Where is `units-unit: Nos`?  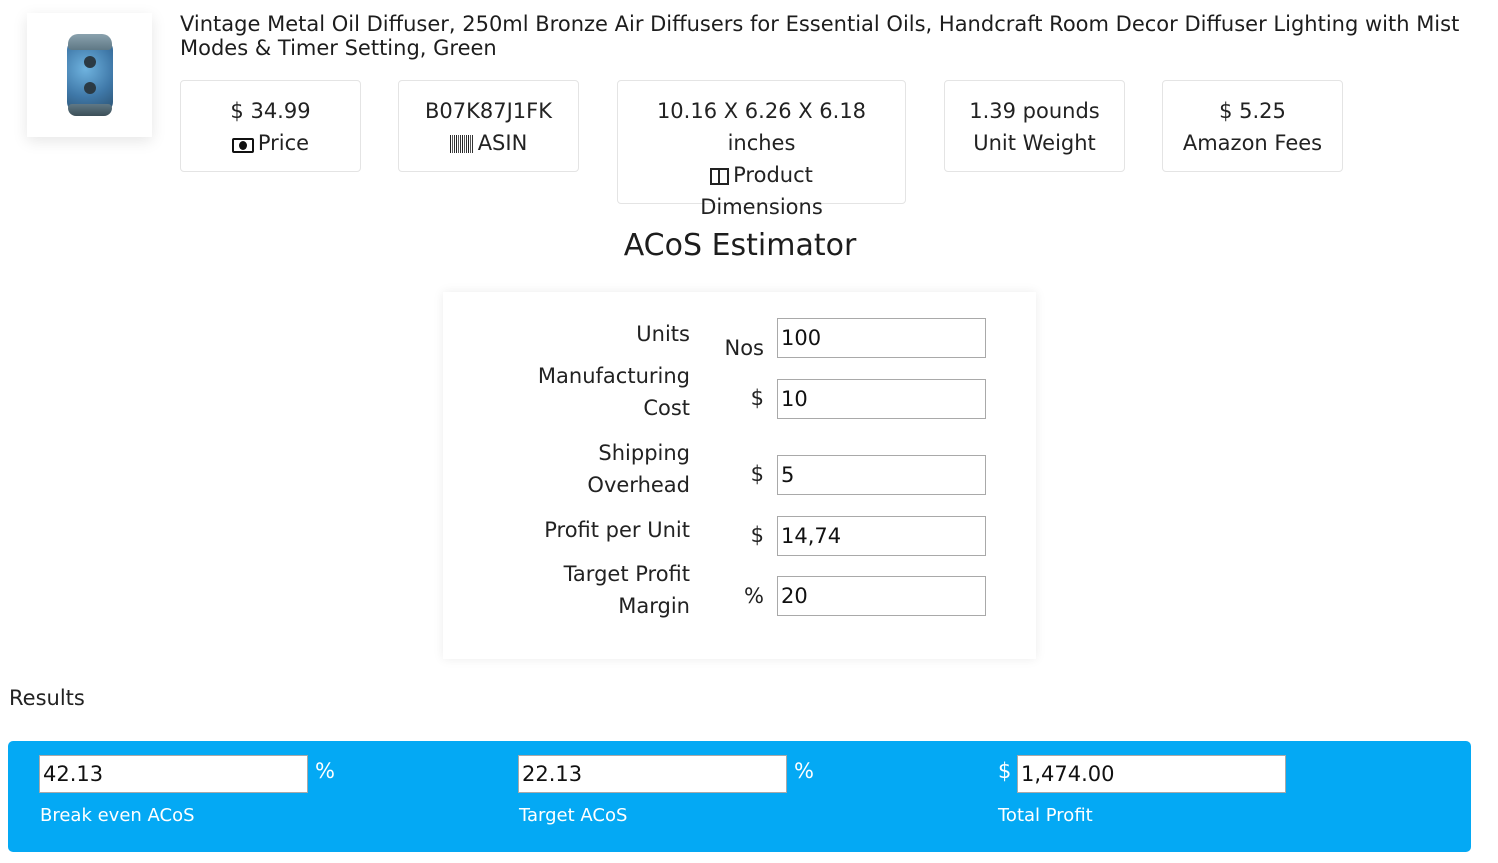 units-unit: Nos is located at coordinates (744, 348).